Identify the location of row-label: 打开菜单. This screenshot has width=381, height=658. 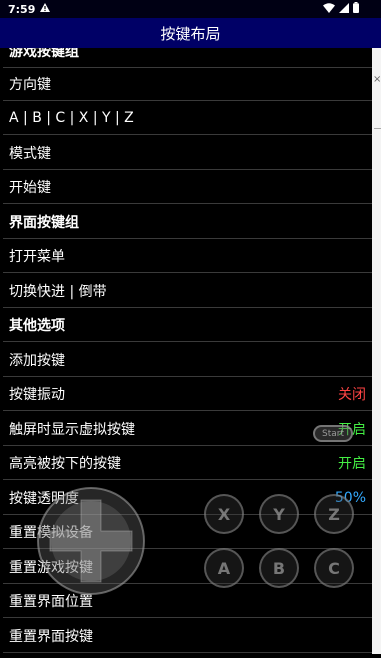
(37, 257).